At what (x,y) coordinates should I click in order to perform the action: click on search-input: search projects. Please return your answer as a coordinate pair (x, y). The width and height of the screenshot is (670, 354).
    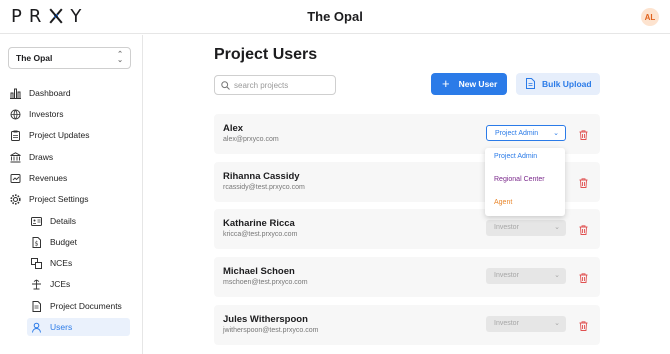
    Looking at the image, I should click on (275, 85).